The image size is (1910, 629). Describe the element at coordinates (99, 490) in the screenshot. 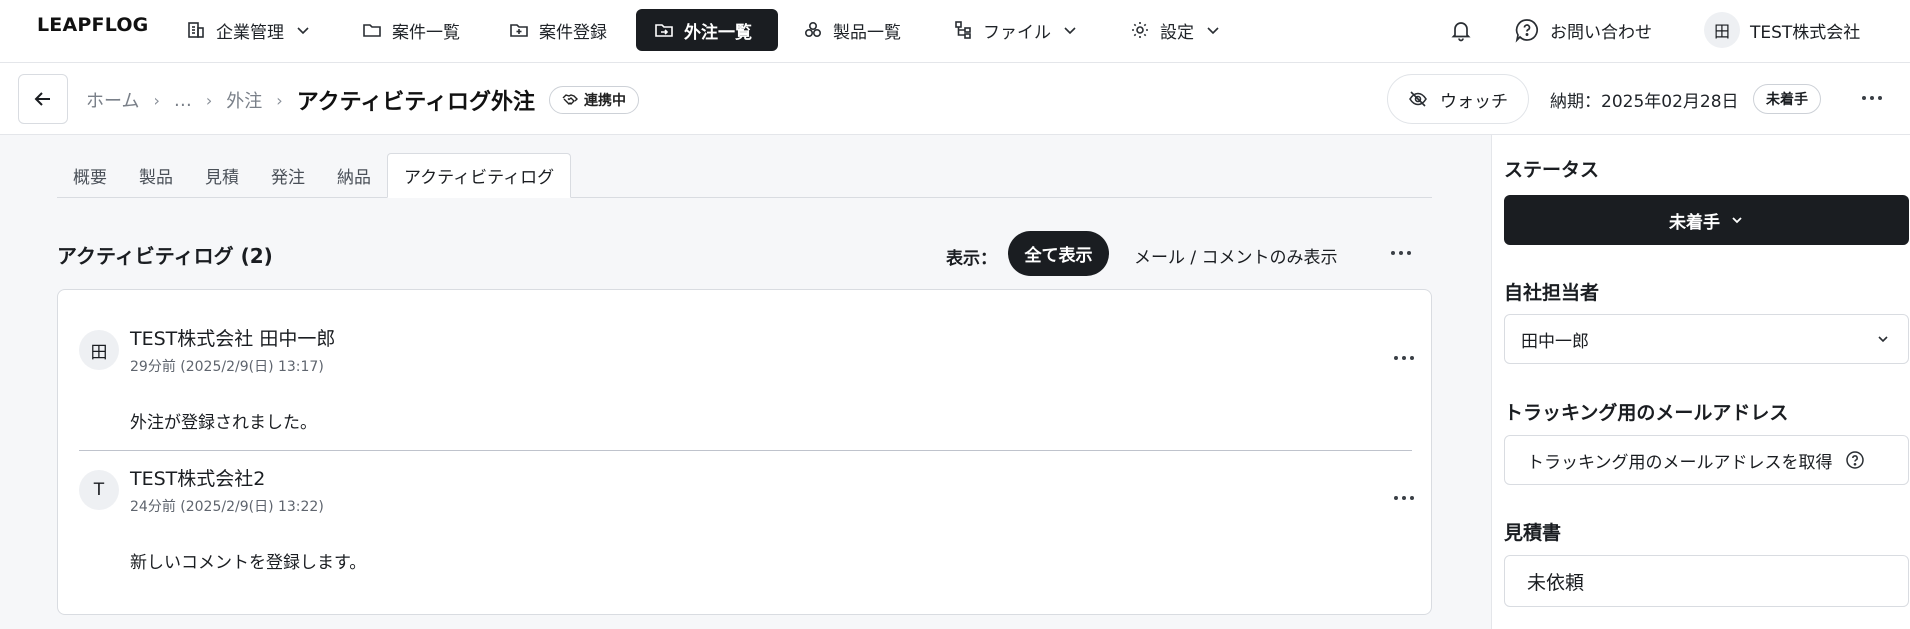

I see `avatar: T` at that location.